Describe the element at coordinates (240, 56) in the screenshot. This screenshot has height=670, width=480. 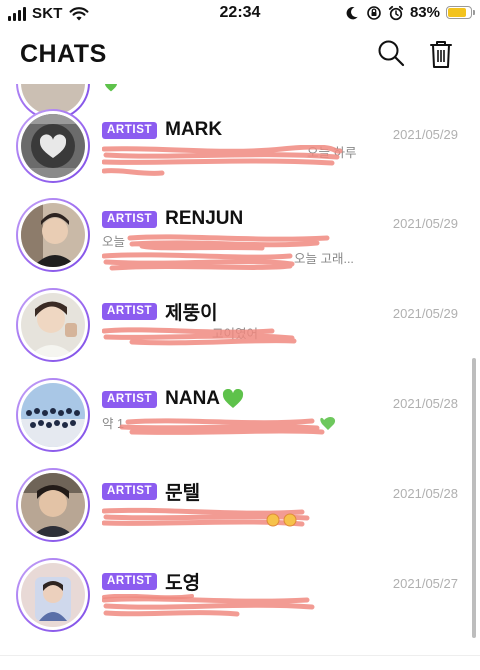
I see `header: CHATS` at that location.